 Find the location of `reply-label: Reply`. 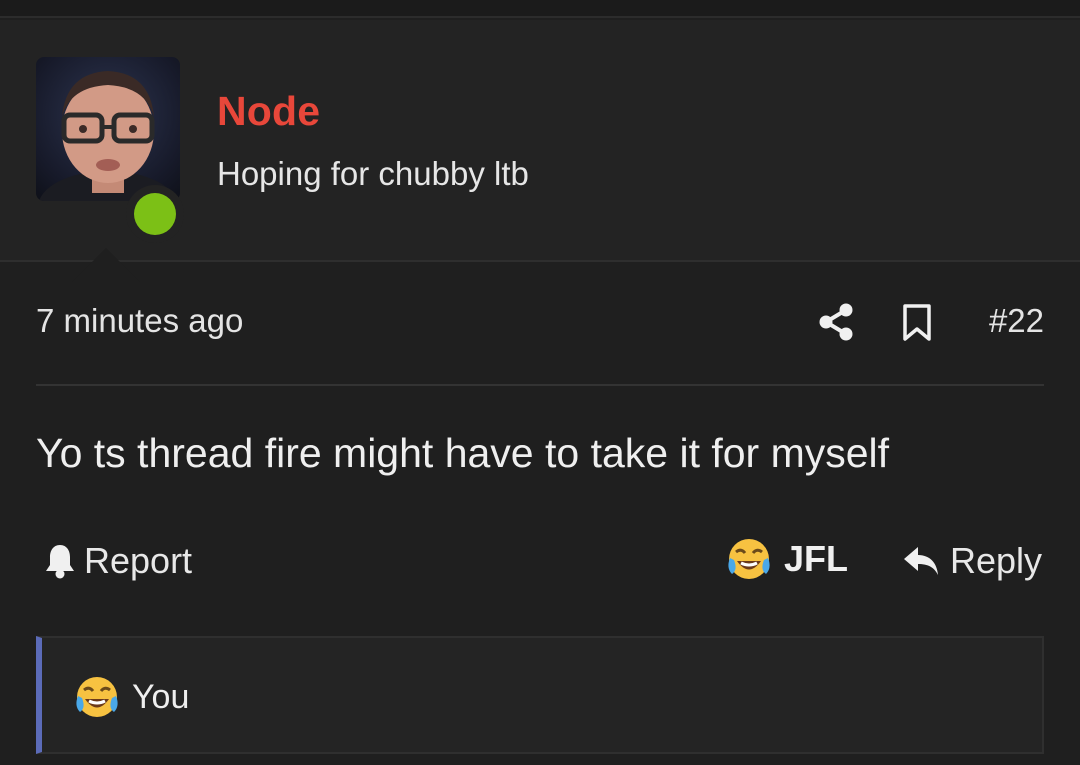

reply-label: Reply is located at coordinates (995, 560).